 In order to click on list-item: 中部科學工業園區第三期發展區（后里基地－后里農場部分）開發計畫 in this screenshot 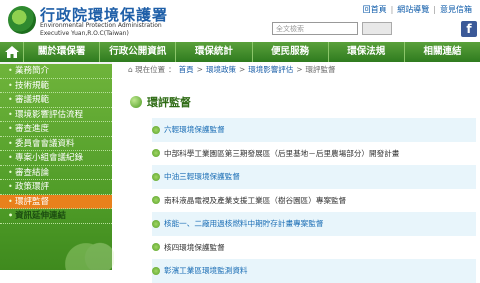, I will do `click(314, 154)`.